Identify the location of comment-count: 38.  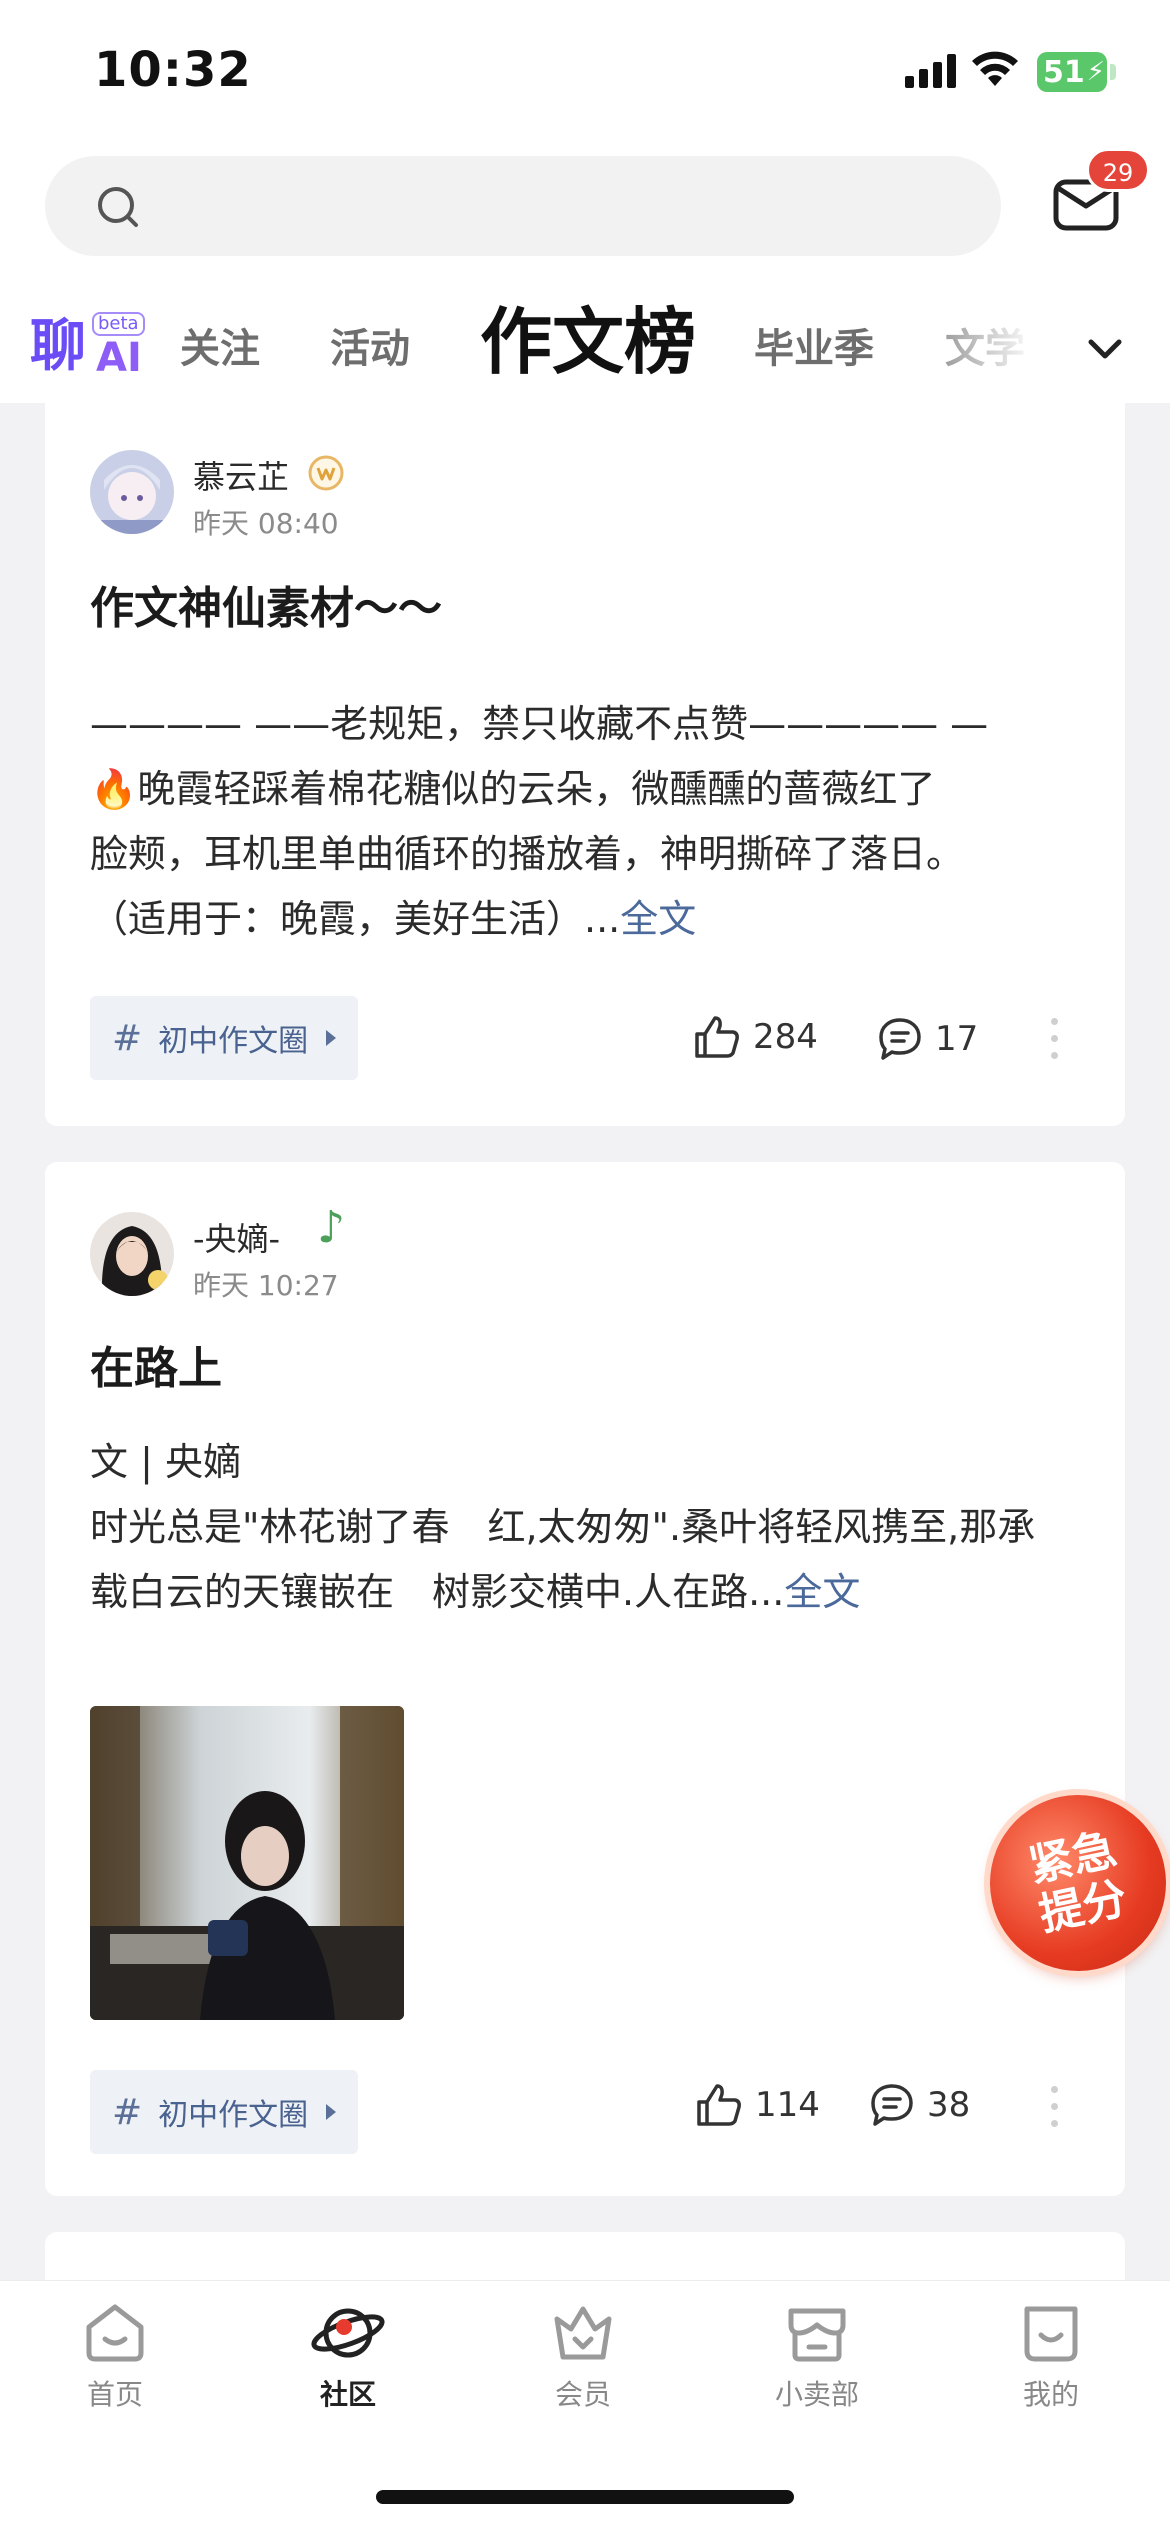
(949, 2105).